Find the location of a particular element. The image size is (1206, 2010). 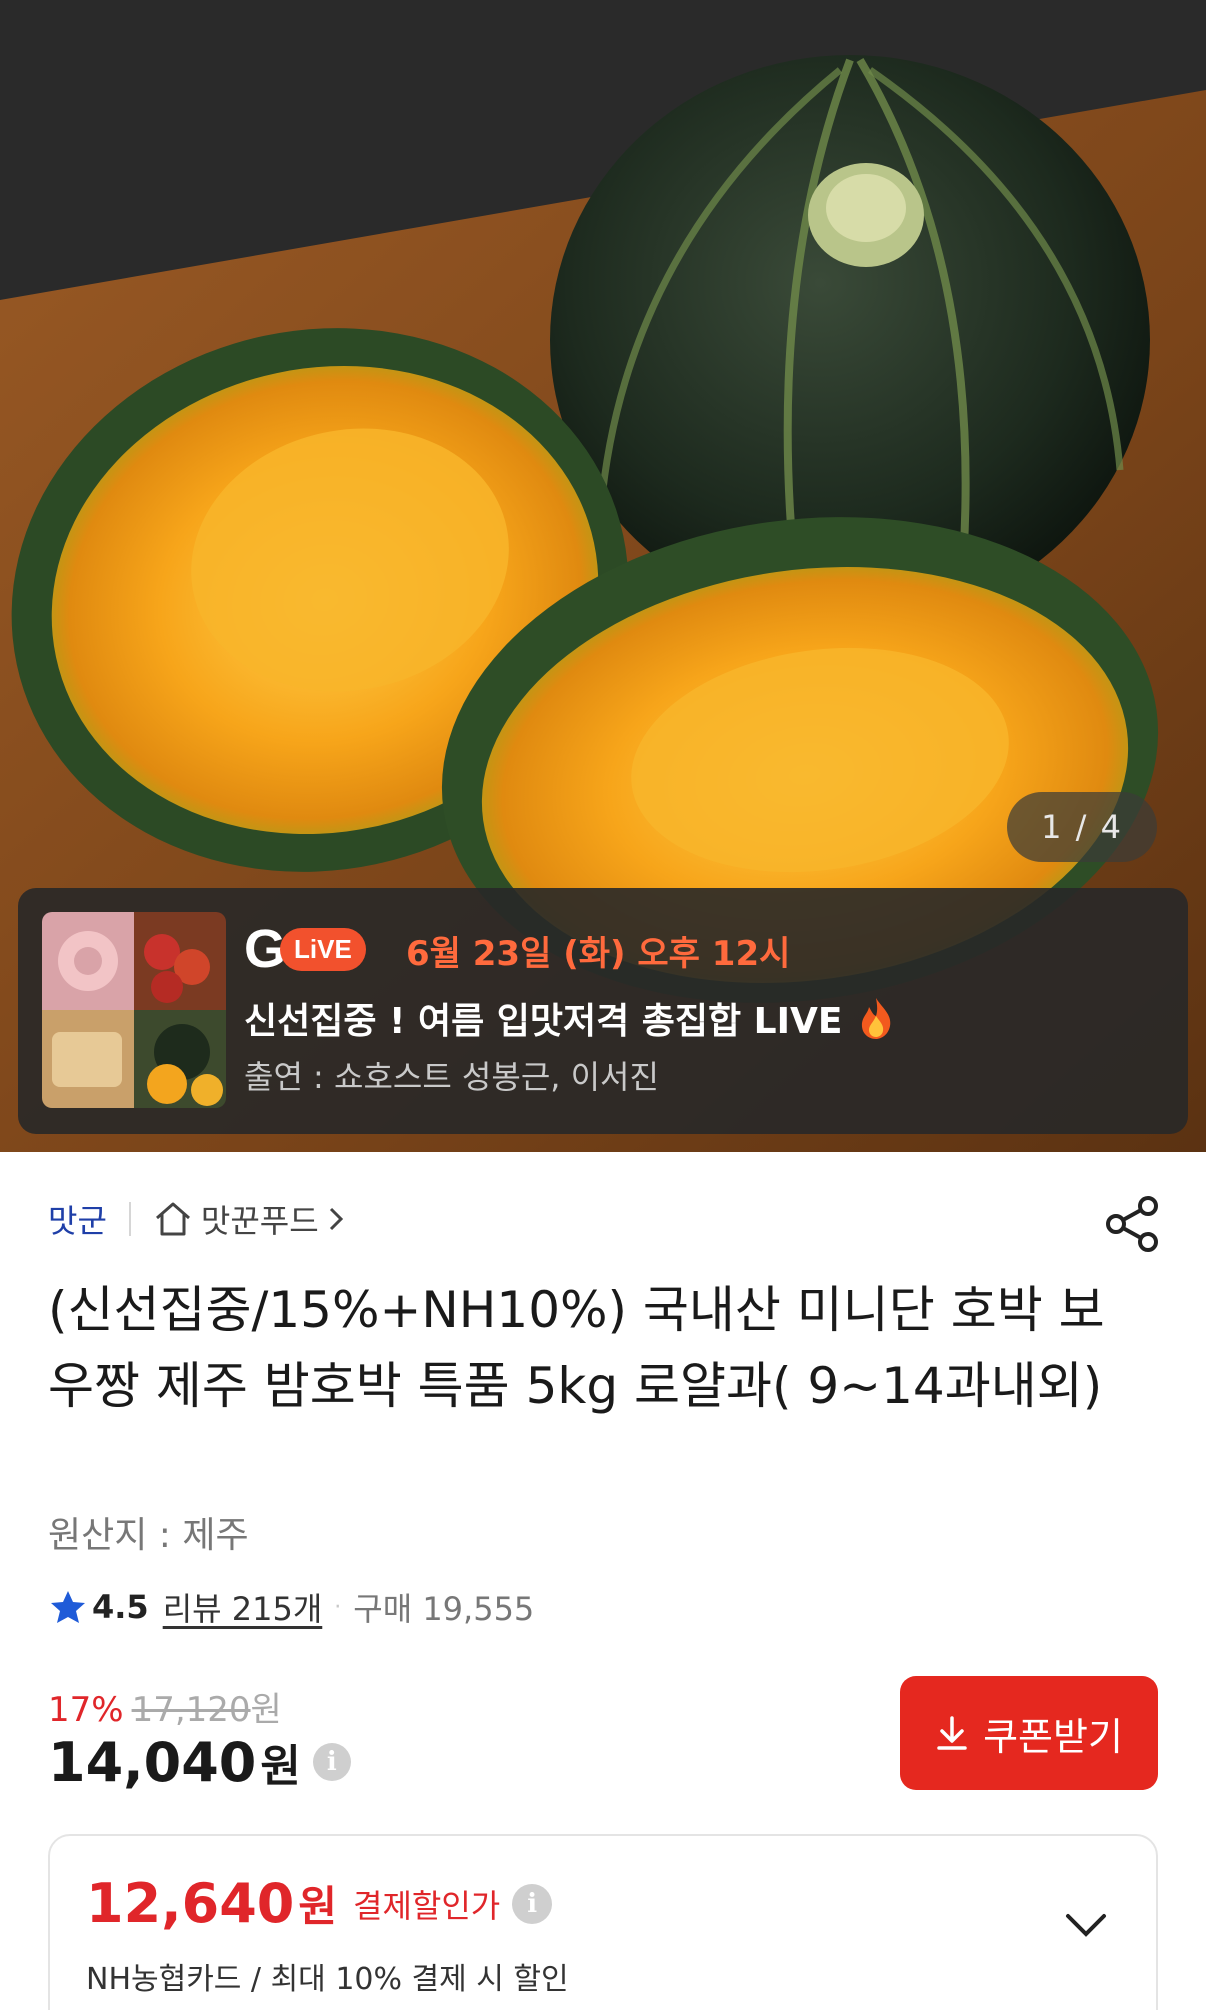

product-origin: 원산지 : 제주 is located at coordinates (148, 1535).